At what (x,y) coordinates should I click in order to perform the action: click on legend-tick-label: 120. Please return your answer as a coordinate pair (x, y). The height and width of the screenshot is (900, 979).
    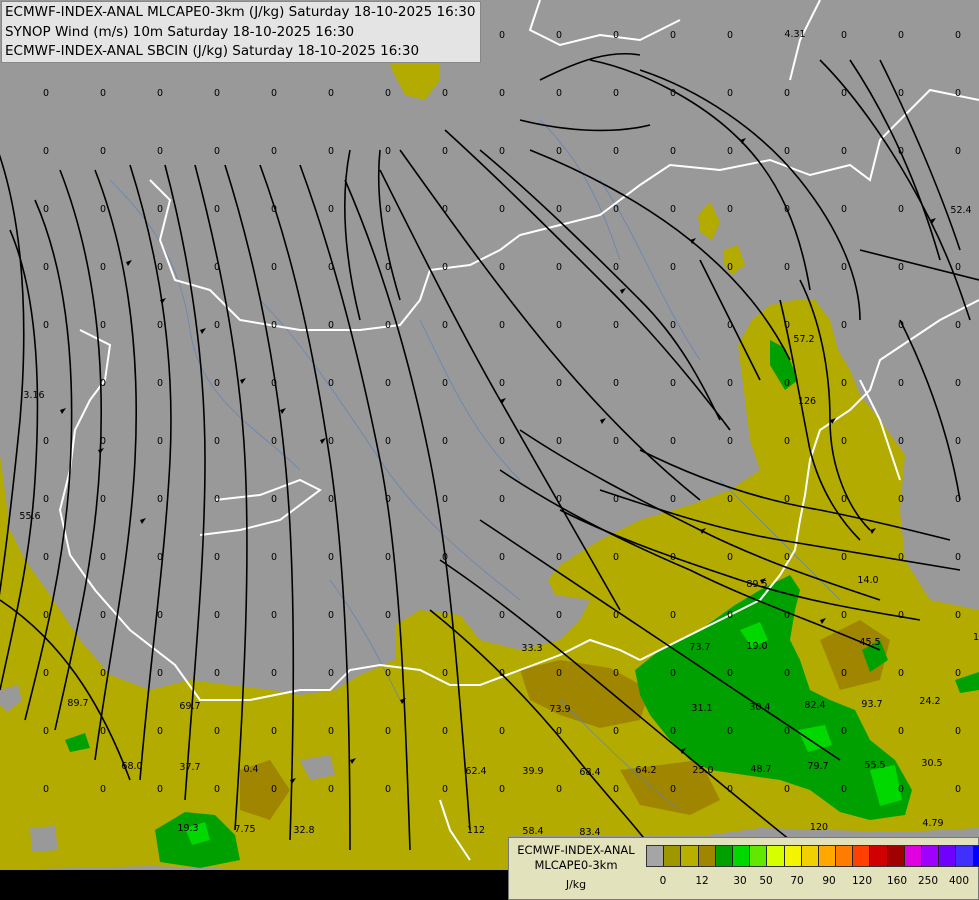
    Looking at the image, I should click on (862, 881).